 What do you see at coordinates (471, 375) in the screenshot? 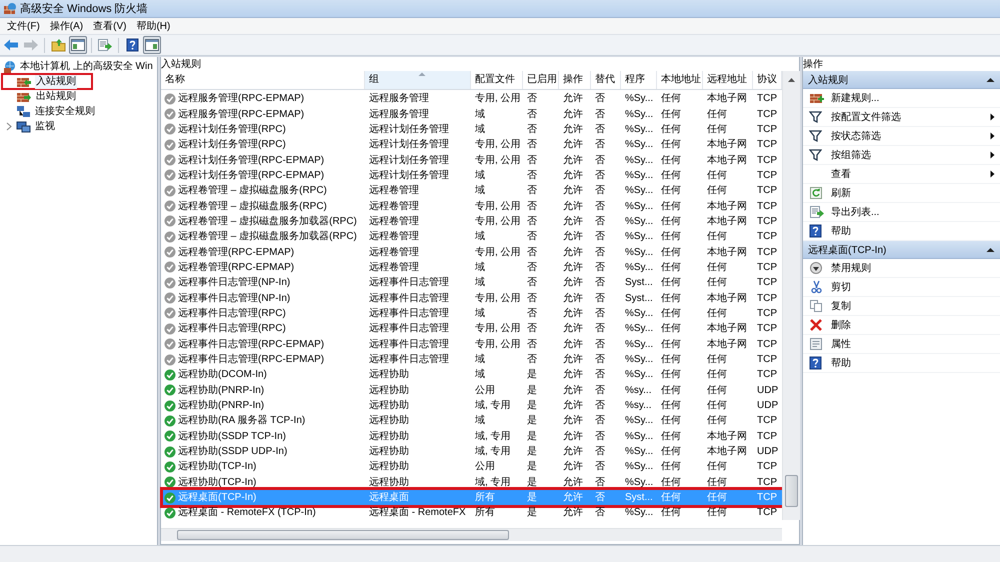
I see `table-row: 远程协助(DCOM-In) 远程协助 域 是 允许 否 %Sy... 任何 任何 TCP` at bounding box center [471, 375].